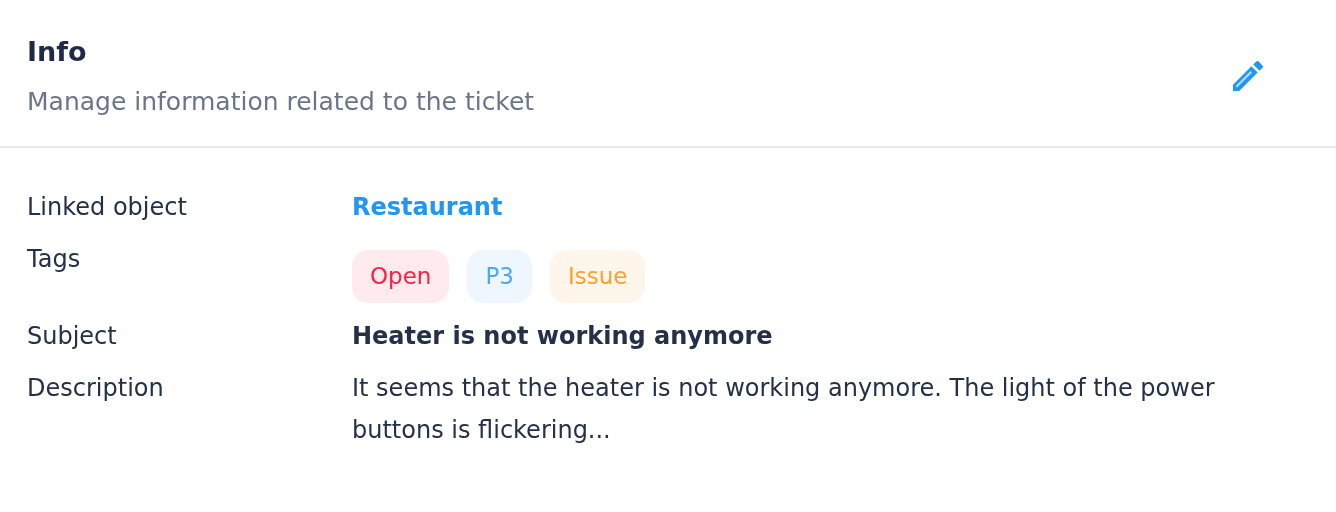 This screenshot has width=1336, height=512. What do you see at coordinates (54, 259) in the screenshot?
I see `field-label: Tags` at bounding box center [54, 259].